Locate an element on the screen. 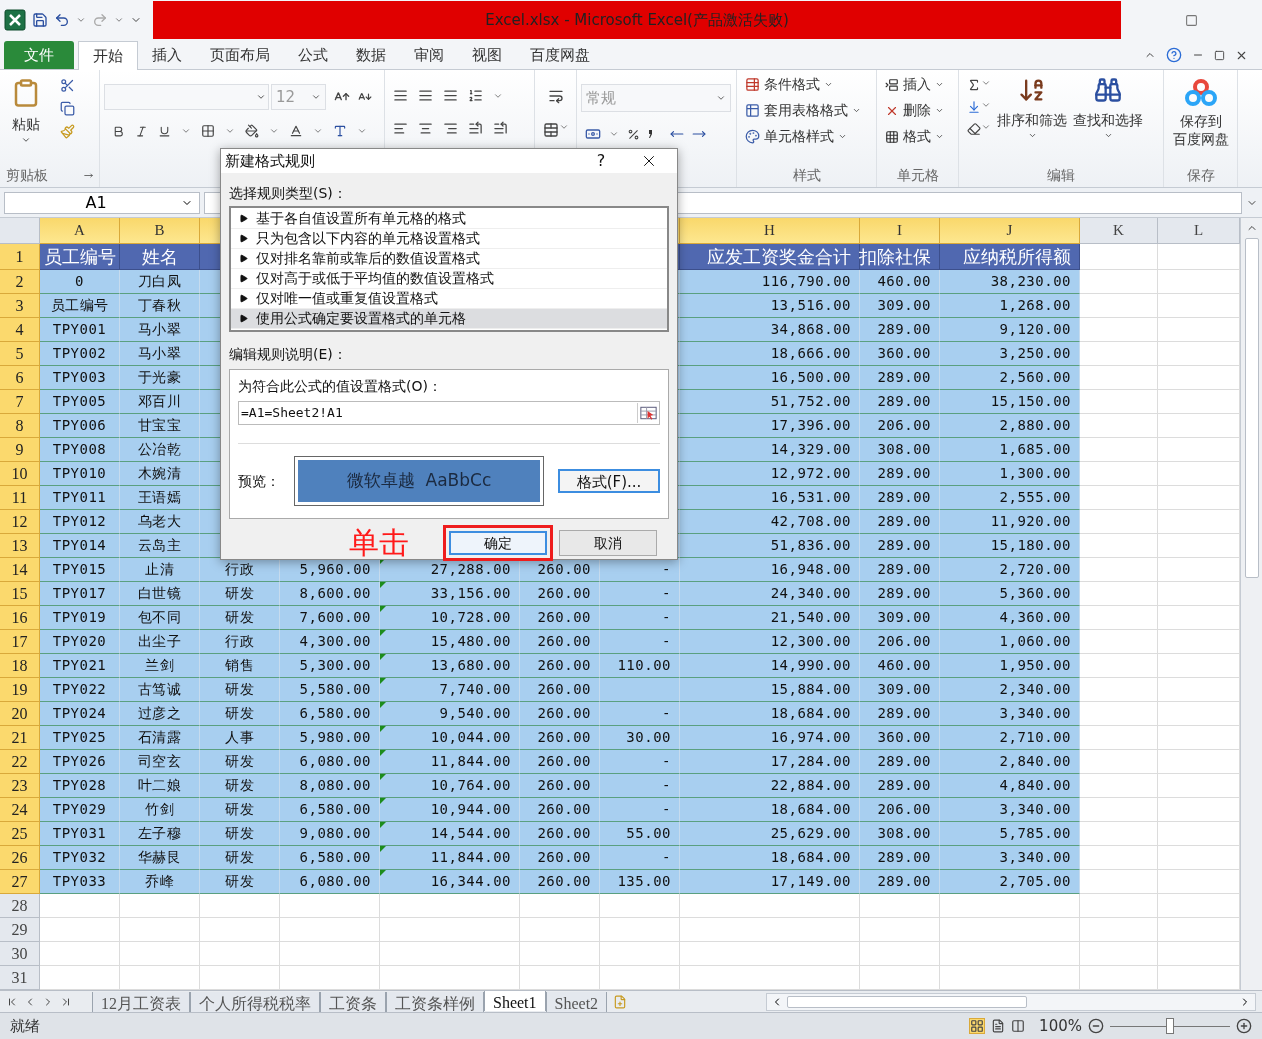  row-header: 27 is located at coordinates (20, 882).